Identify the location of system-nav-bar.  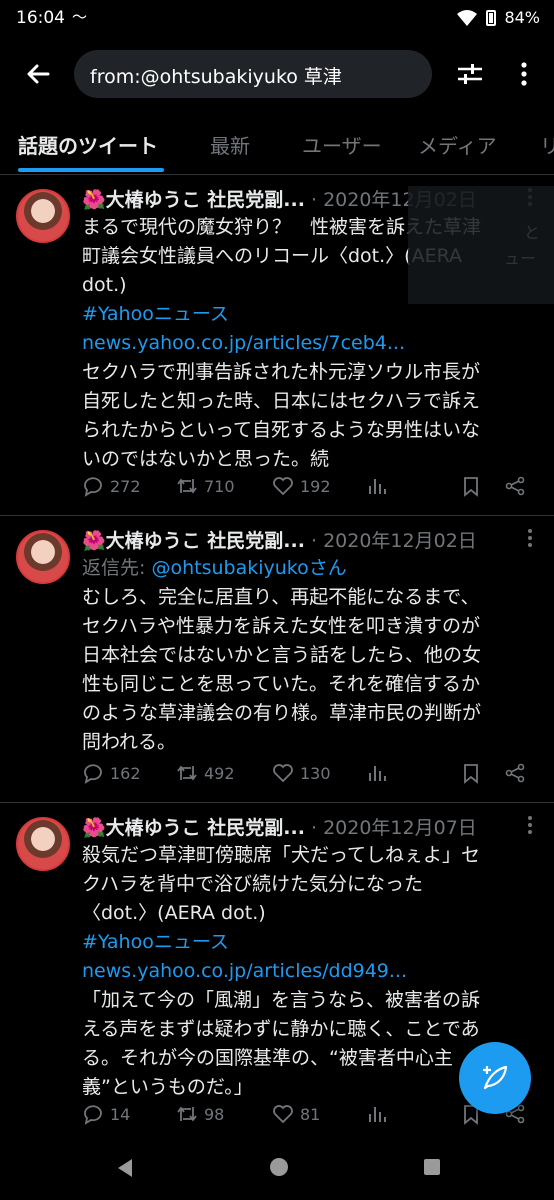
(277, 1170).